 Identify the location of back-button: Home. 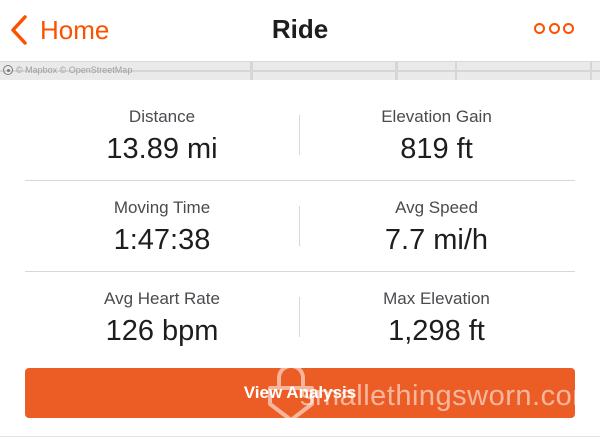
(59, 30).